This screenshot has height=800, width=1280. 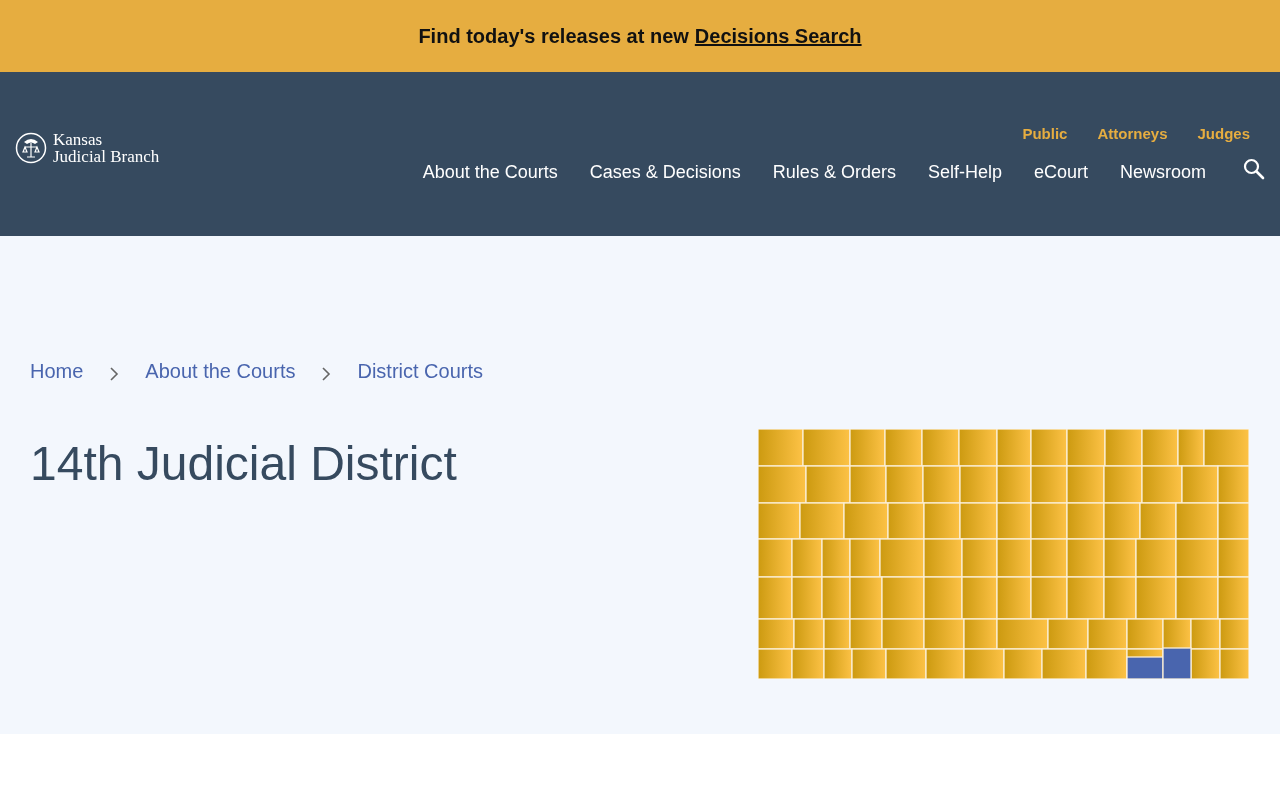 What do you see at coordinates (964, 172) in the screenshot?
I see `nav-link: Self-Help` at bounding box center [964, 172].